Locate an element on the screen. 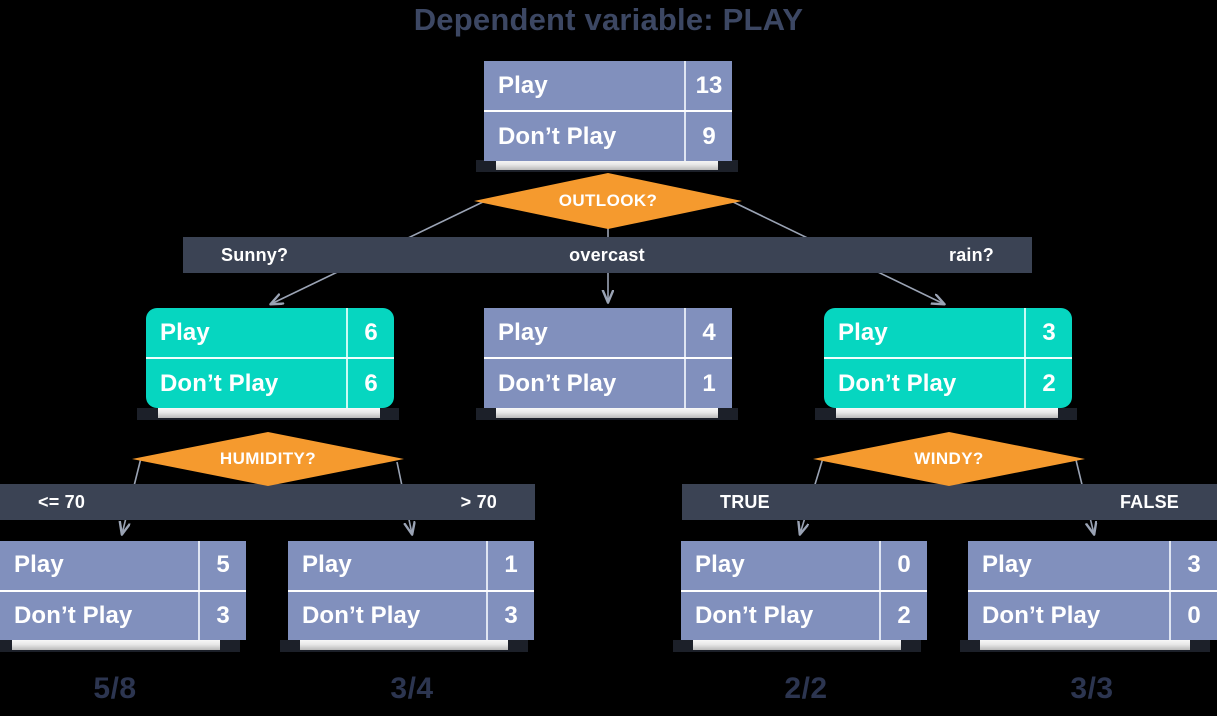 The image size is (1217, 716). node-row-dont-play: Don’t Play 1 is located at coordinates (608, 383).